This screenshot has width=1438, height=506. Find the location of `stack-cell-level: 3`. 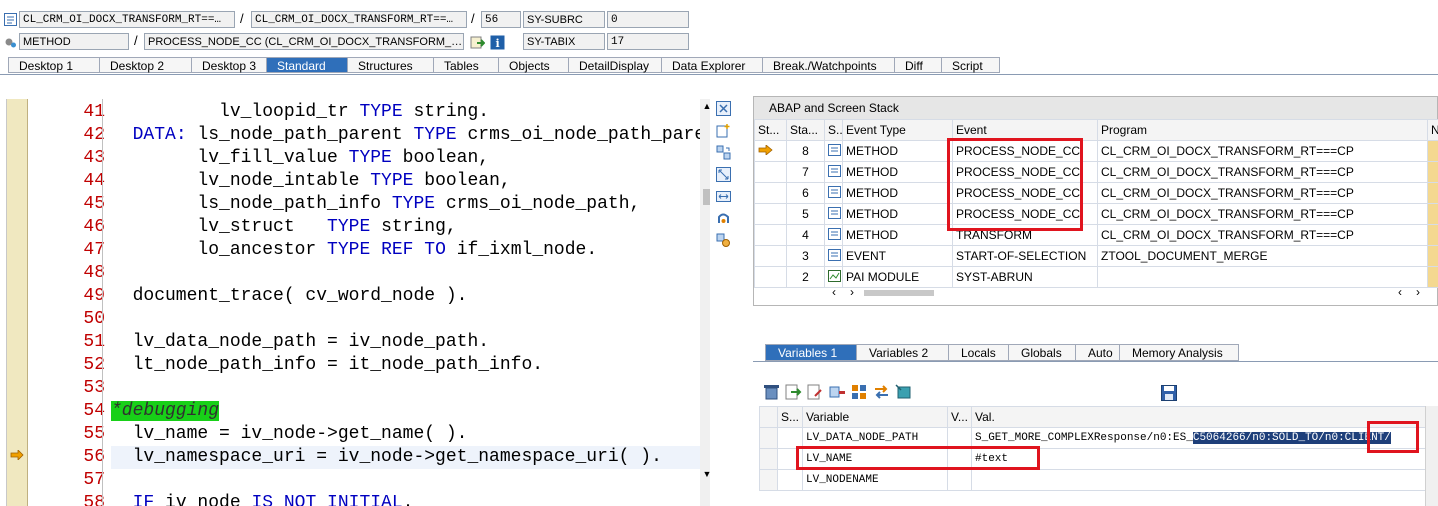

stack-cell-level: 3 is located at coordinates (805, 256).